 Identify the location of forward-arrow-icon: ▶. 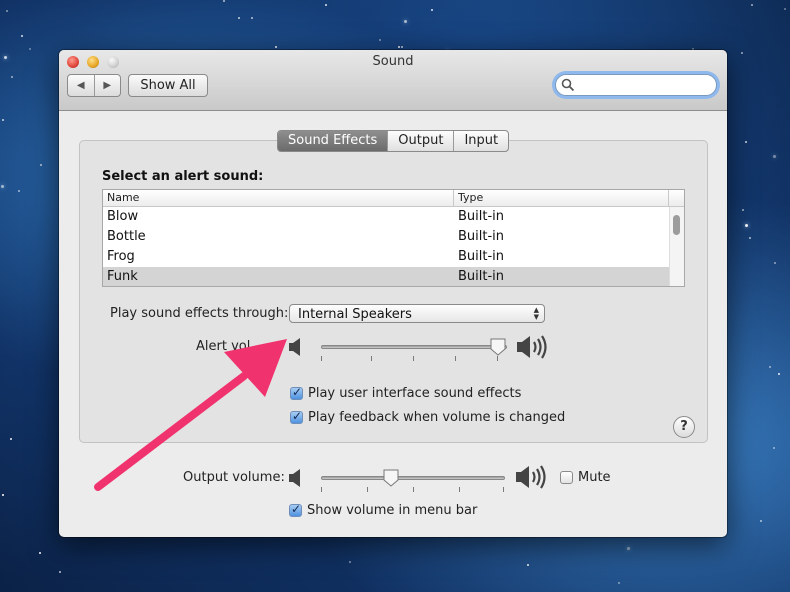
(107, 85).